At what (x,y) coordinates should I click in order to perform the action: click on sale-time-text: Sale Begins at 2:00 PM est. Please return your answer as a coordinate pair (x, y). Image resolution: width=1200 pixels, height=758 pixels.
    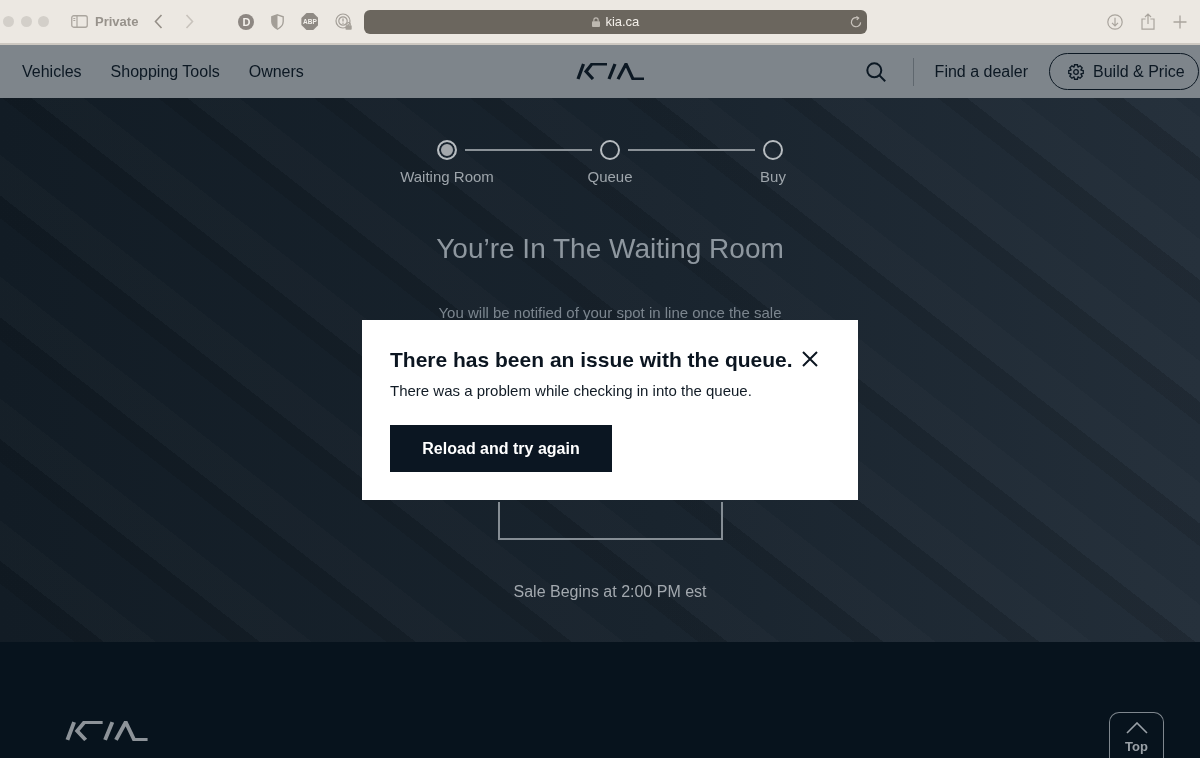
    Looking at the image, I should click on (610, 592).